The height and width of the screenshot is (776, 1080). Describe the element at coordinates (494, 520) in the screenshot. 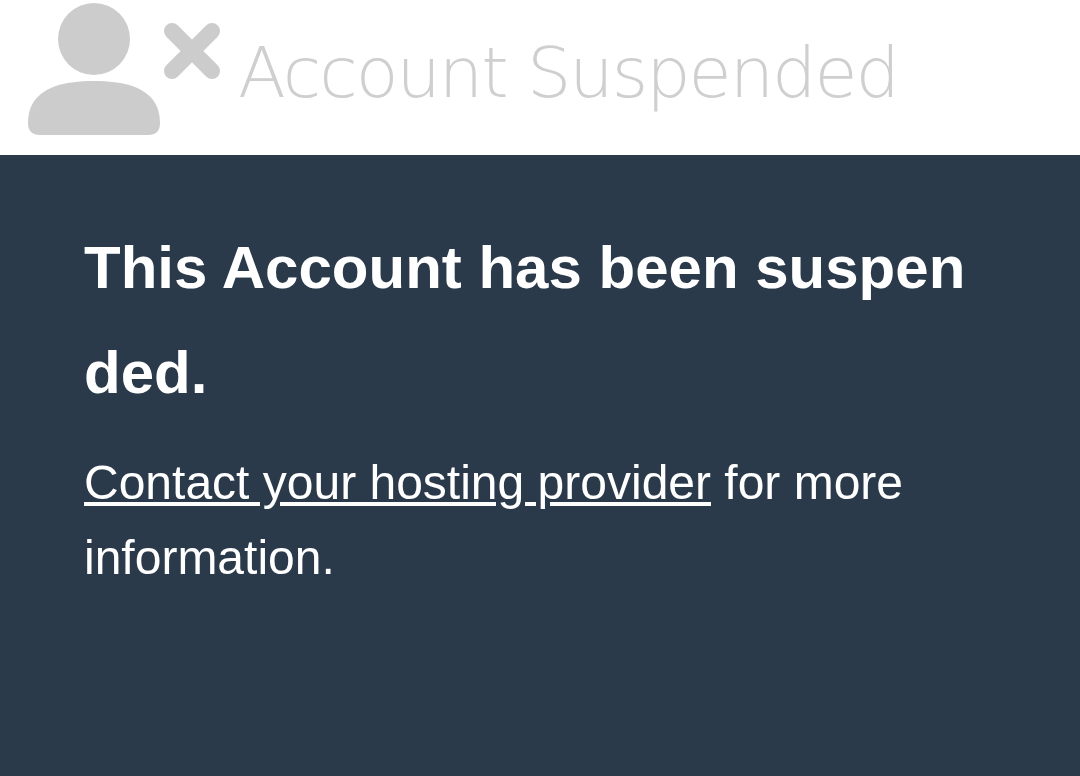

I see `info-text: Contact your hosting provider for more information.` at that location.